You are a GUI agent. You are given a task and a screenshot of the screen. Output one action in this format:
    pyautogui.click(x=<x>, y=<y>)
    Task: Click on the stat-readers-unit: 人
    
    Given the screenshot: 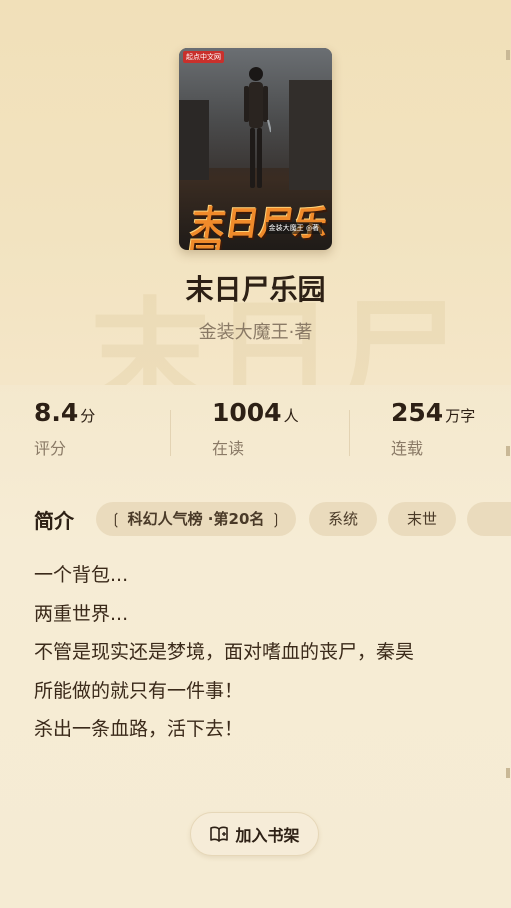 What is the action you would take?
    pyautogui.click(x=291, y=416)
    